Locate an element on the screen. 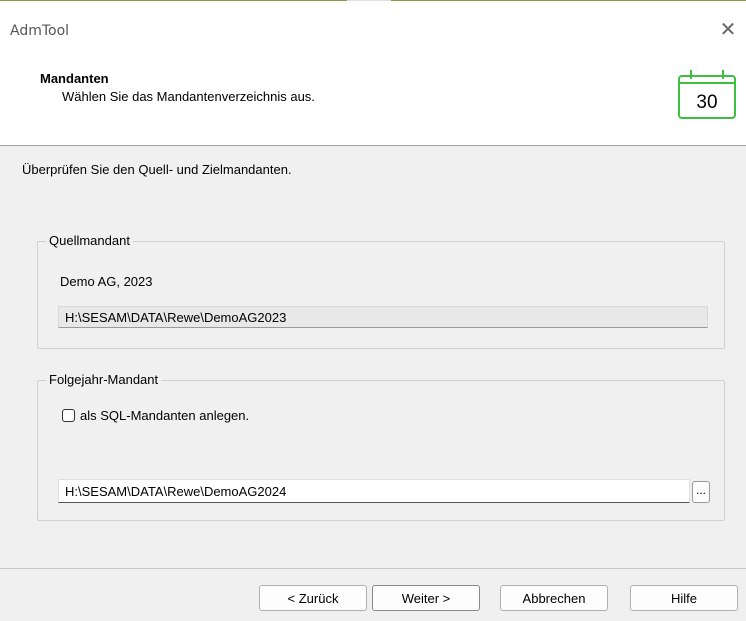 This screenshot has height=621, width=746. close-icon: ✕ is located at coordinates (728, 29).